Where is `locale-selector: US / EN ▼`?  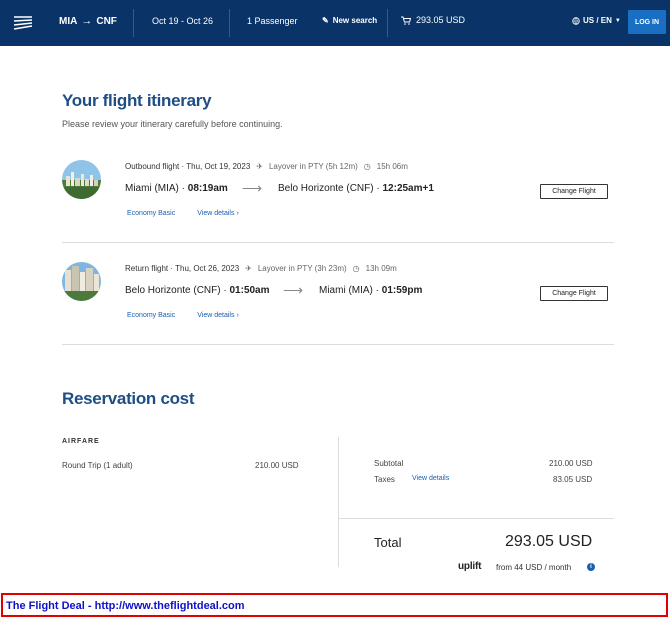
locale-selector: US / EN ▼ is located at coordinates (596, 20).